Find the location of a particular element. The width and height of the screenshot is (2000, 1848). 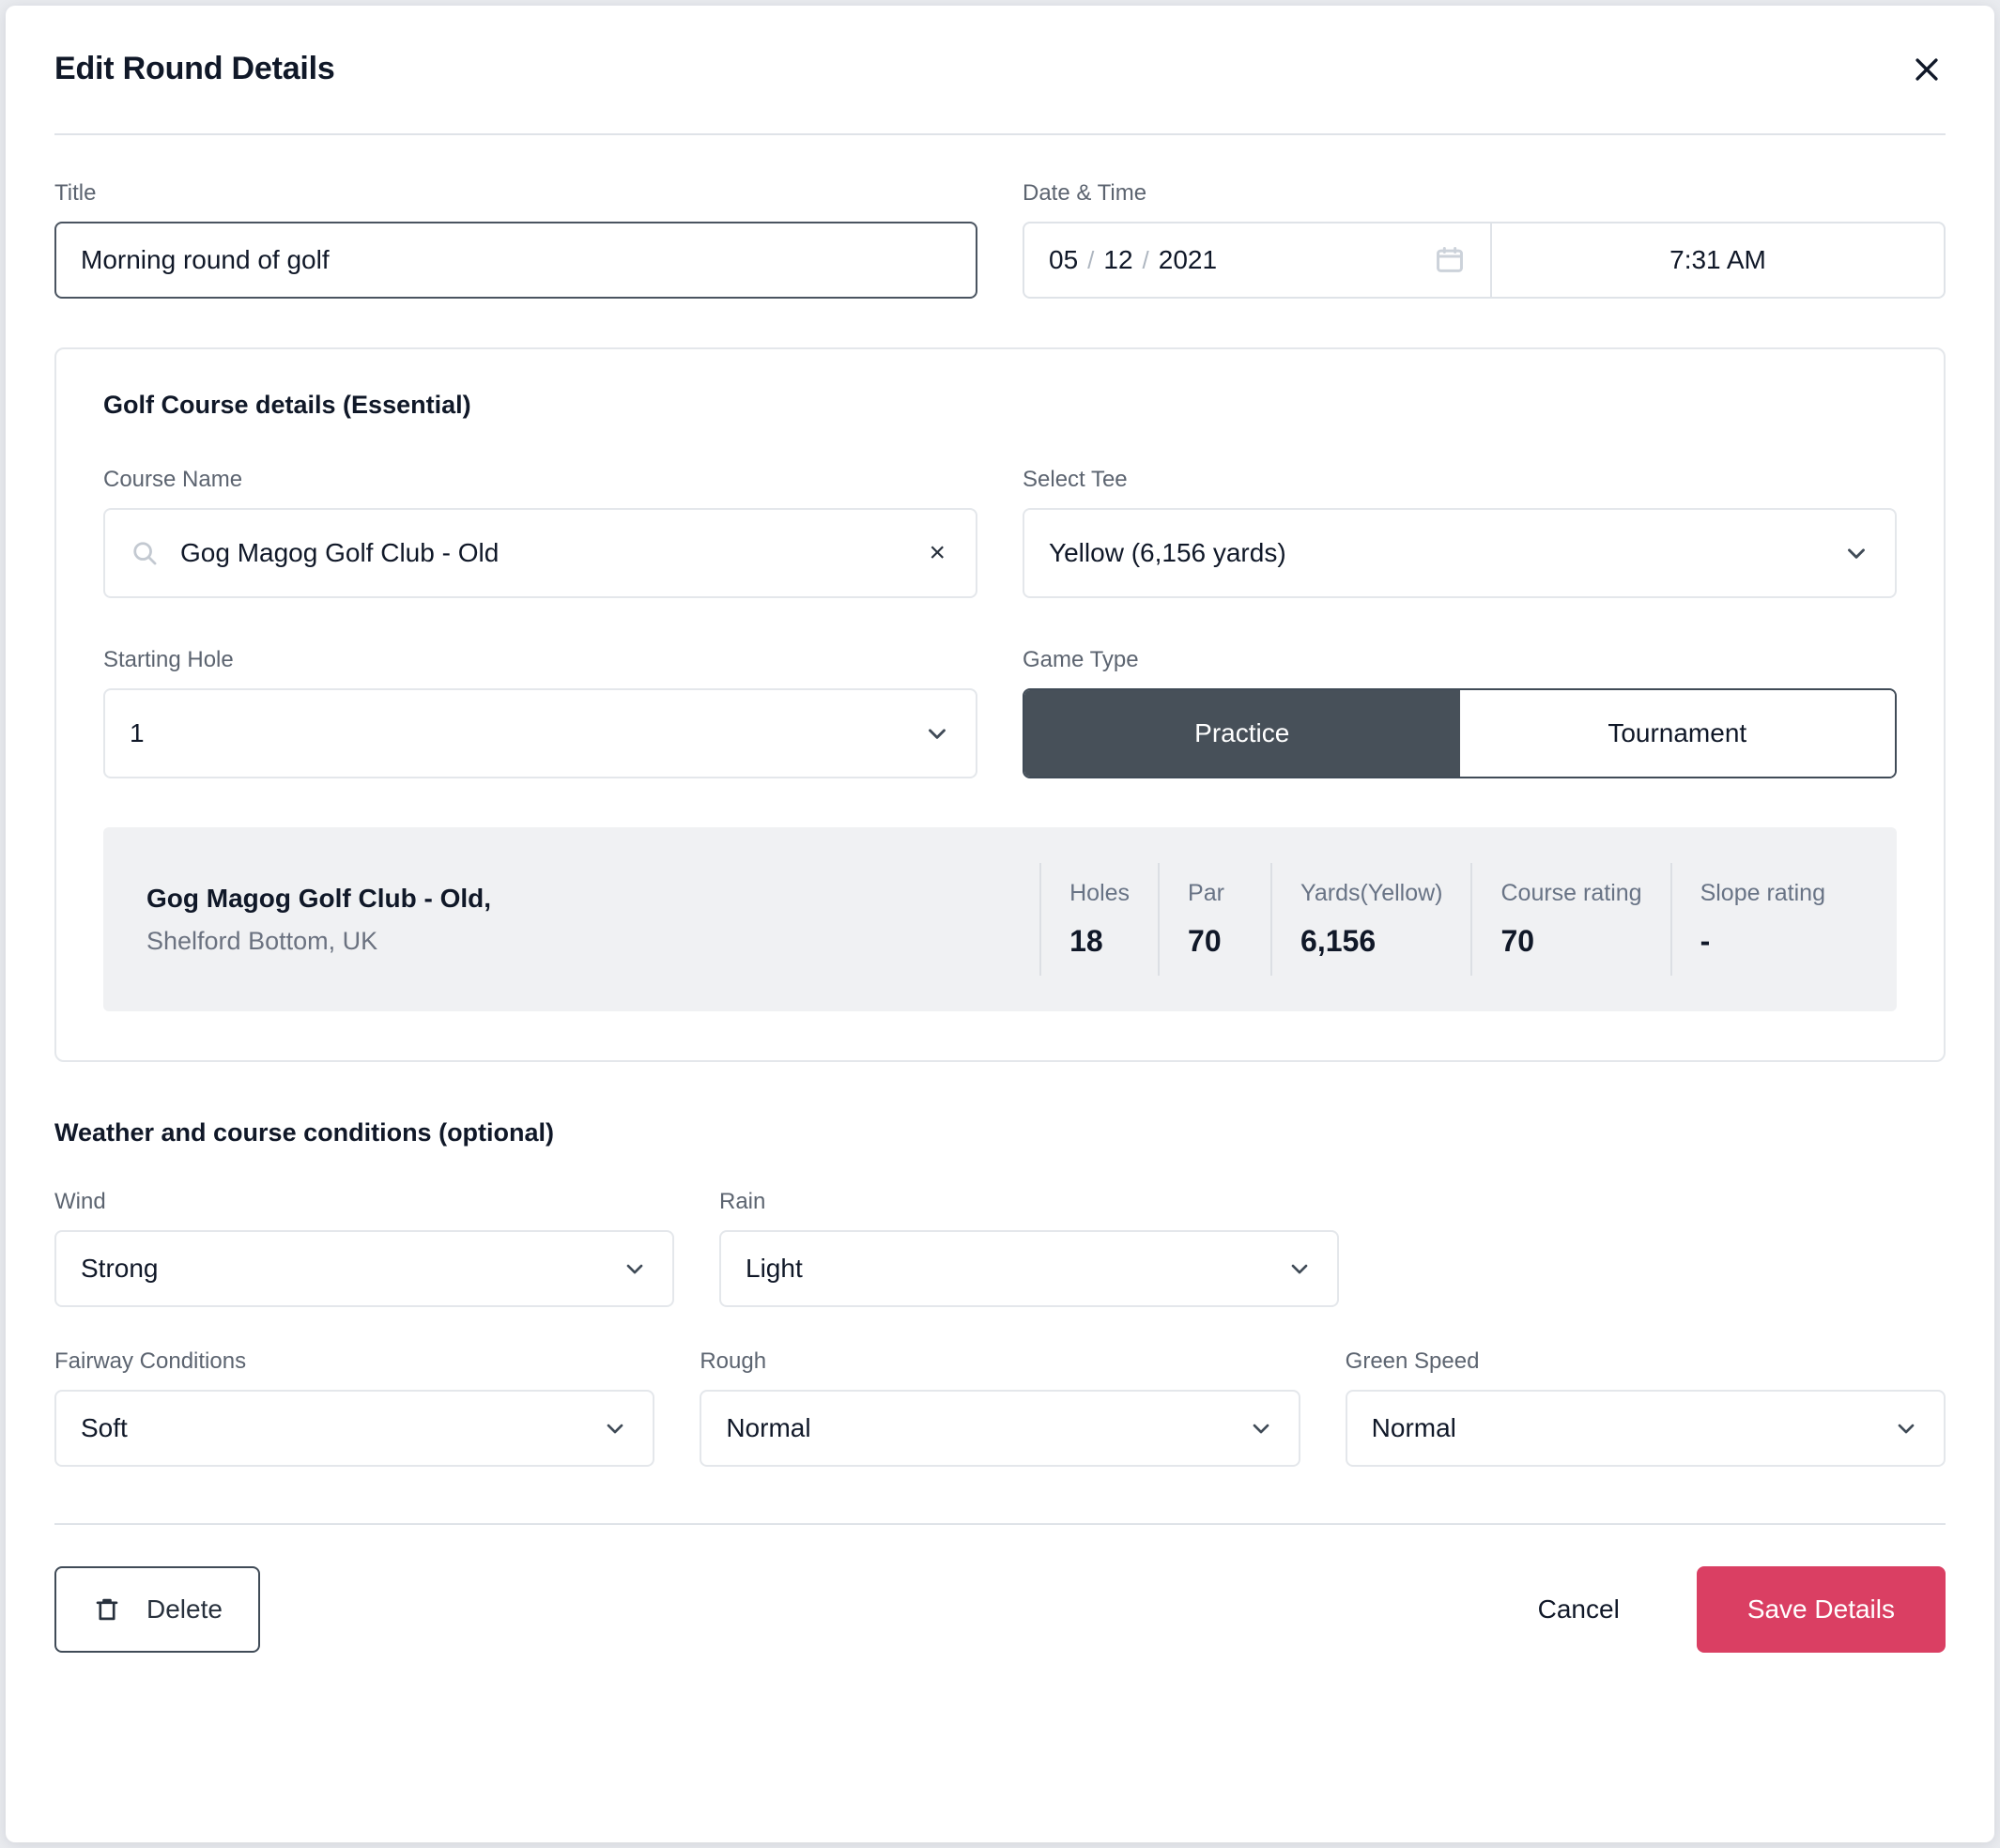

title-label: Title is located at coordinates (75, 193).